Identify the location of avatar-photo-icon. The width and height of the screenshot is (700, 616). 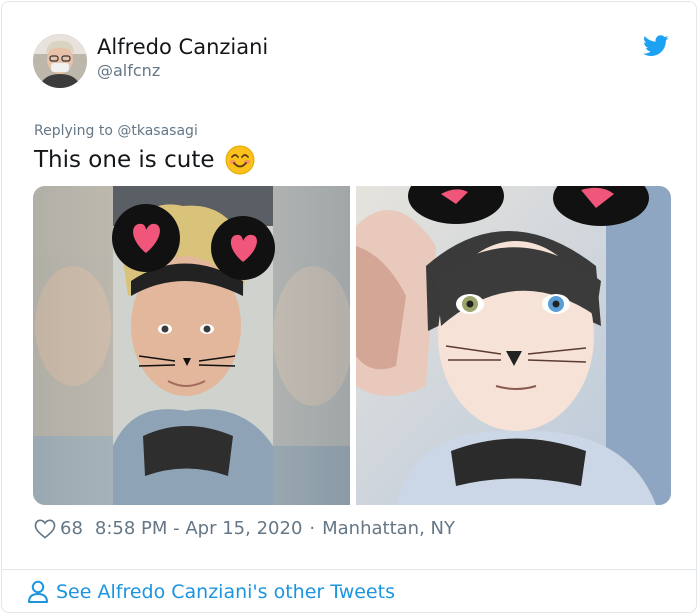
(60, 61).